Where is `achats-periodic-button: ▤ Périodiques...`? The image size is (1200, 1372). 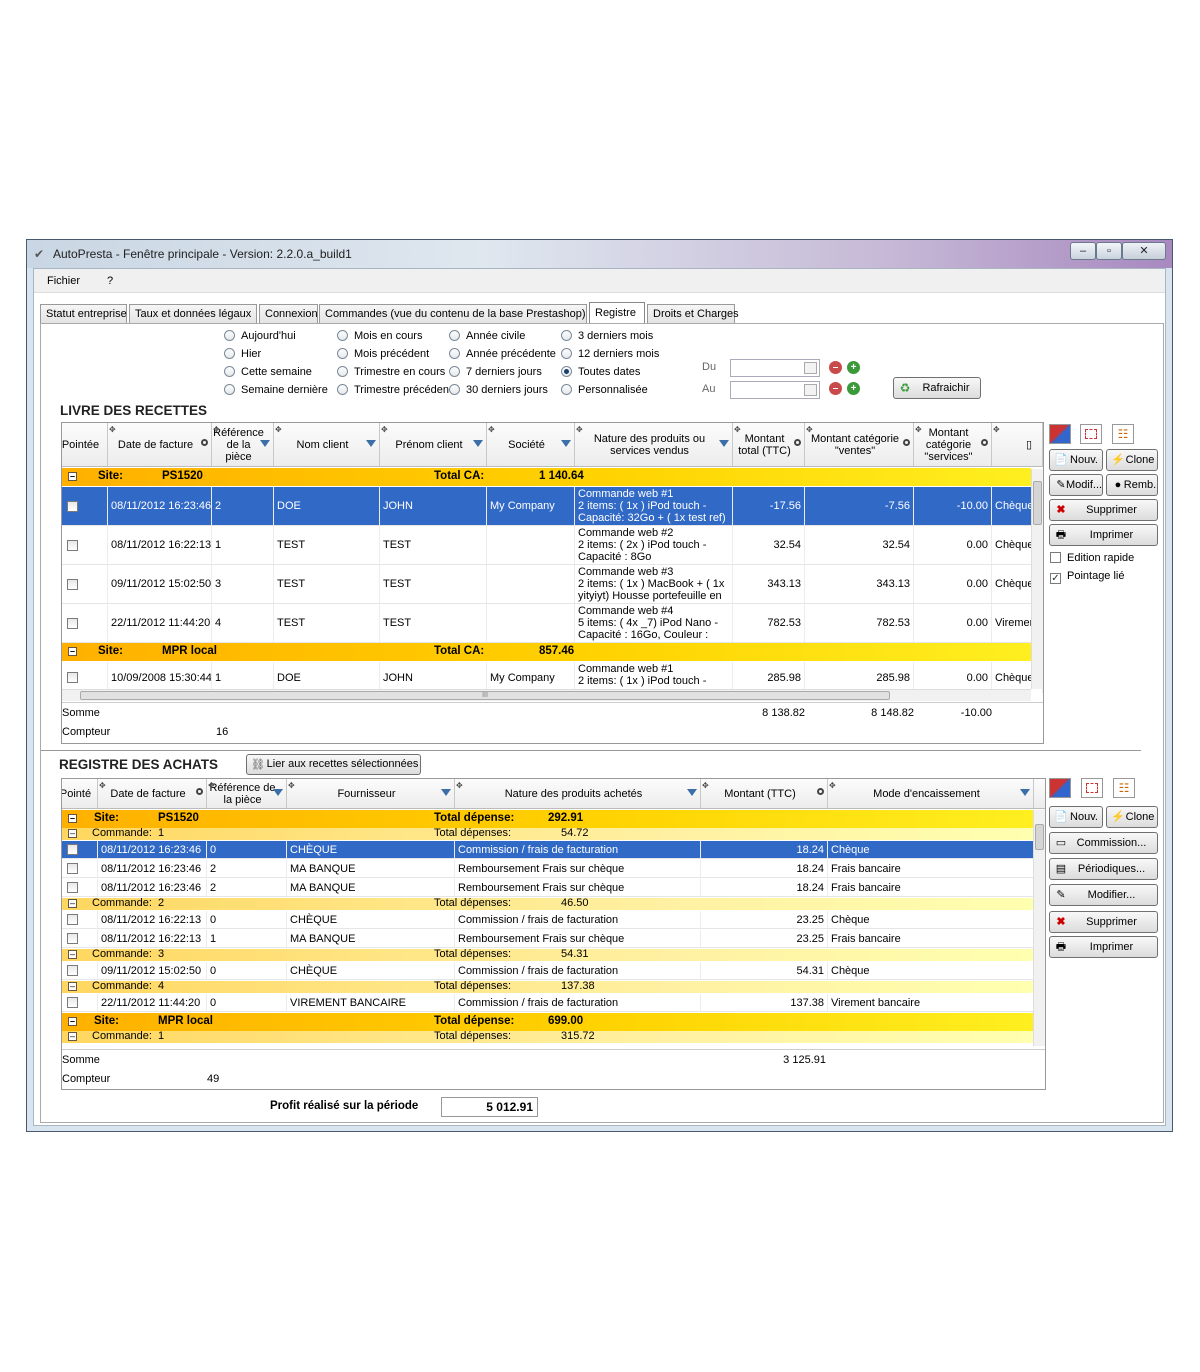 achats-periodic-button: ▤ Périodiques... is located at coordinates (1103, 869).